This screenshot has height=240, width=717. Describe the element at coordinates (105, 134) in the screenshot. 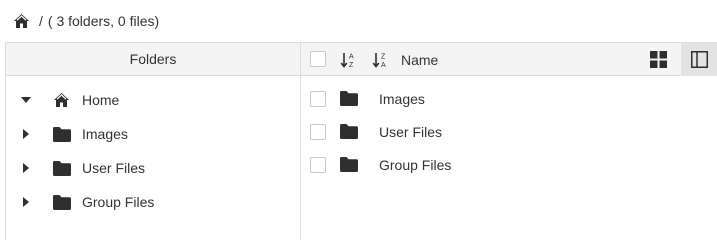

I see `tree-item-label: Images` at that location.